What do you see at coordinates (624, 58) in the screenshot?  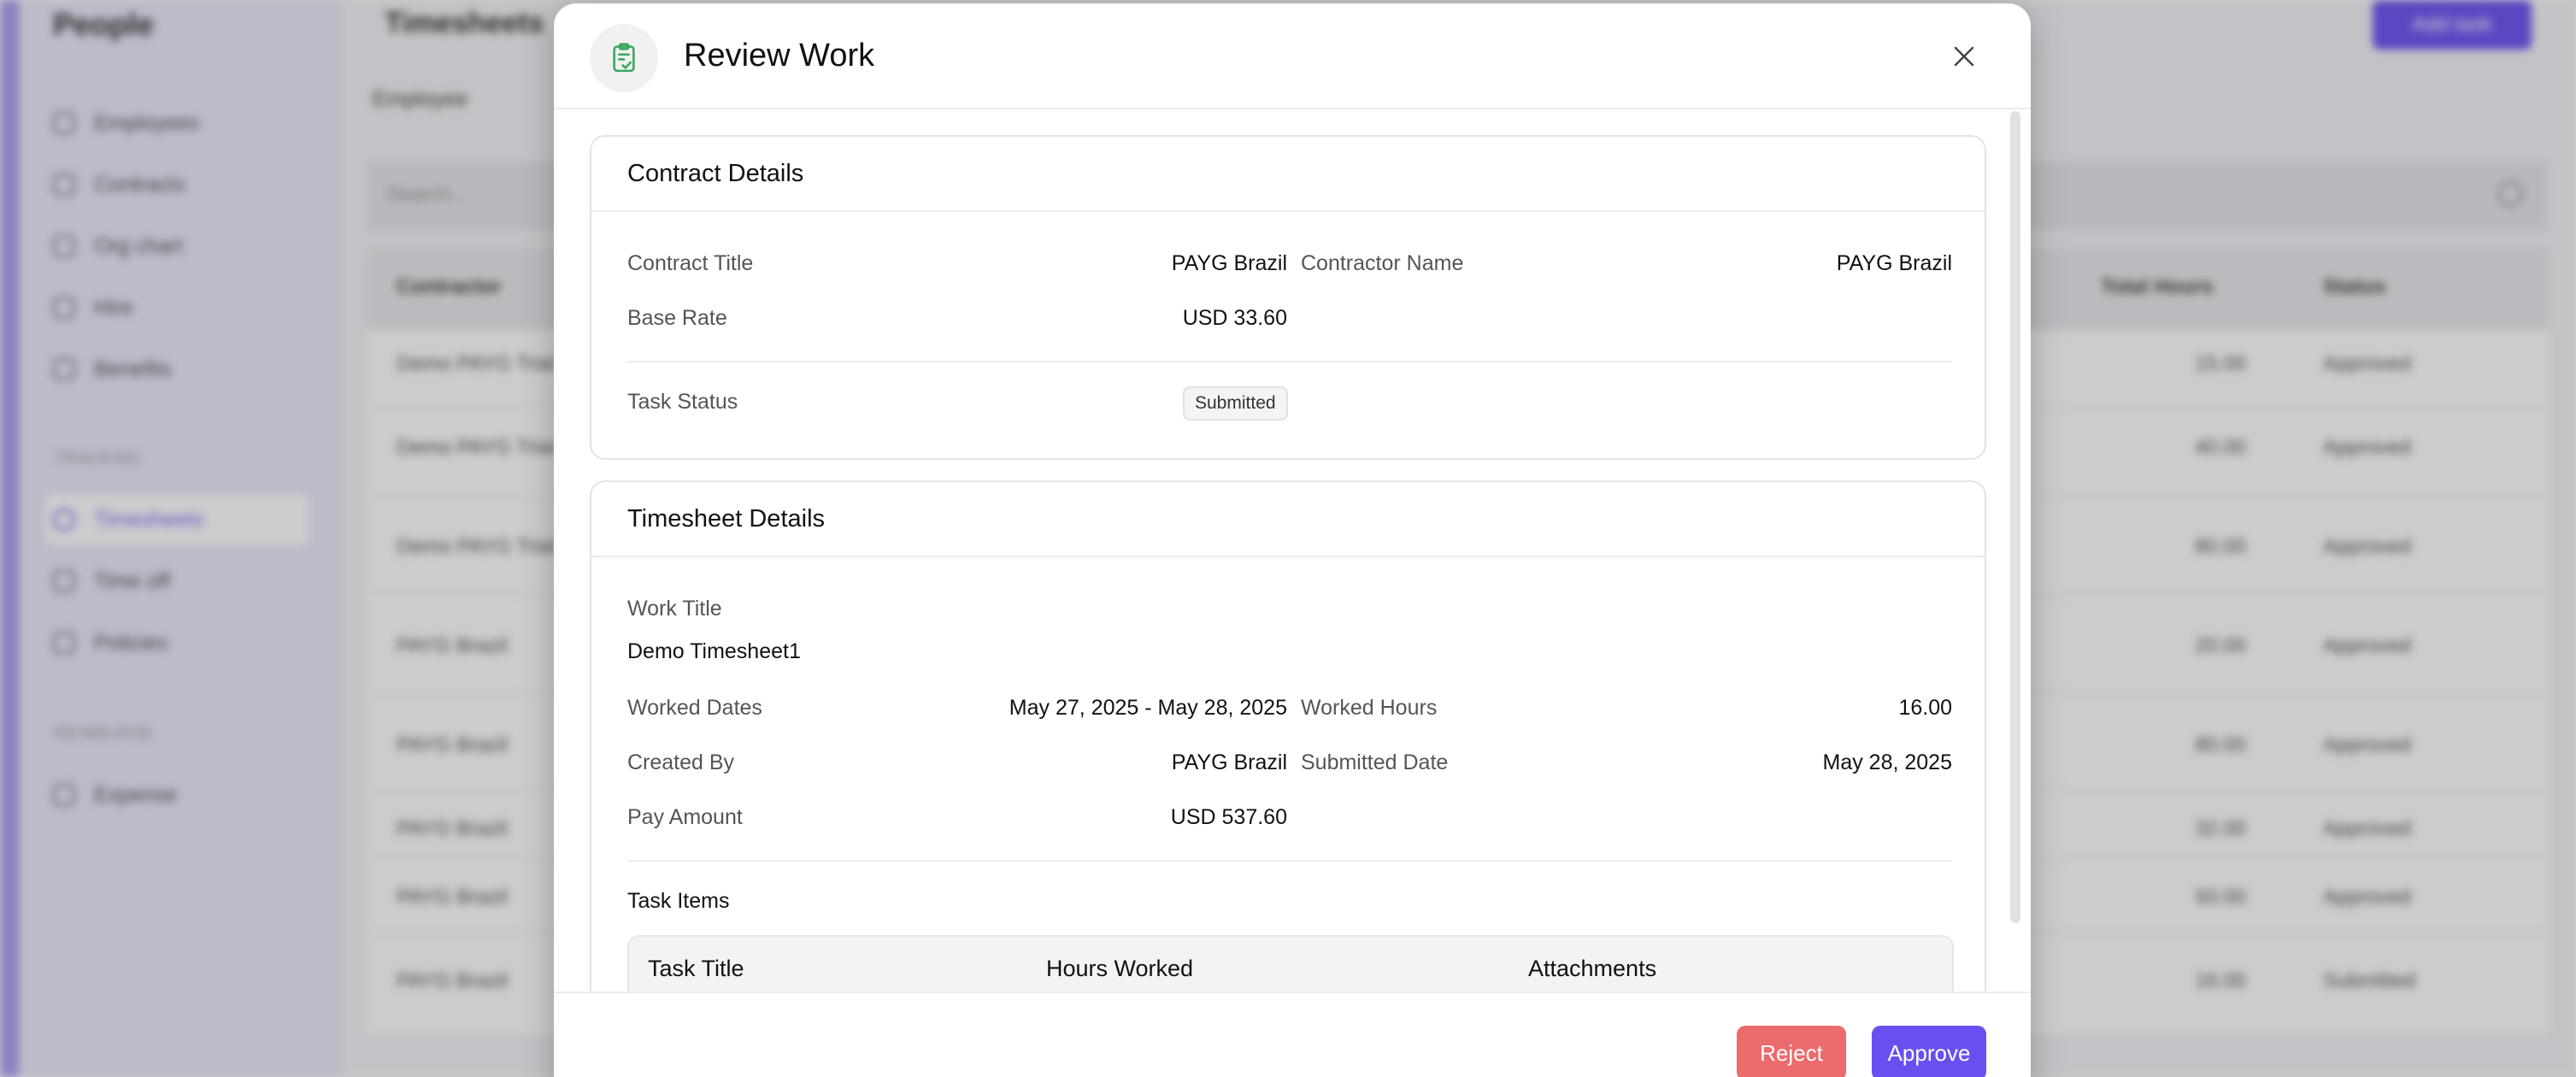 I see `clipboard-check-icon` at bounding box center [624, 58].